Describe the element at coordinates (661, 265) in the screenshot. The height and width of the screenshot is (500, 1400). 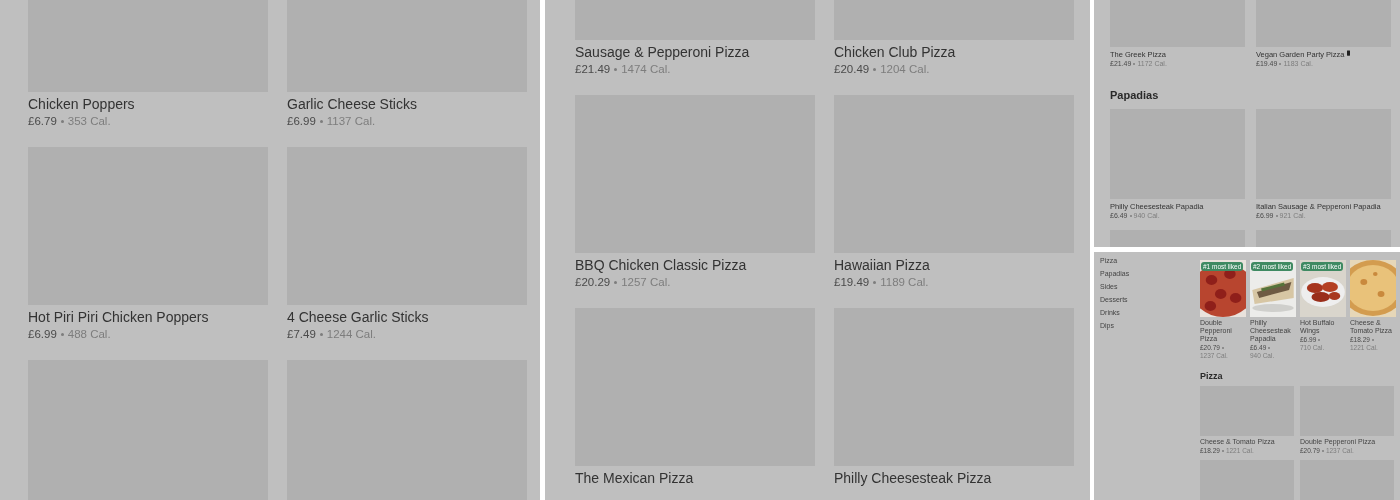
I see `item-name: BBQ Chicken Classic Pizza` at that location.